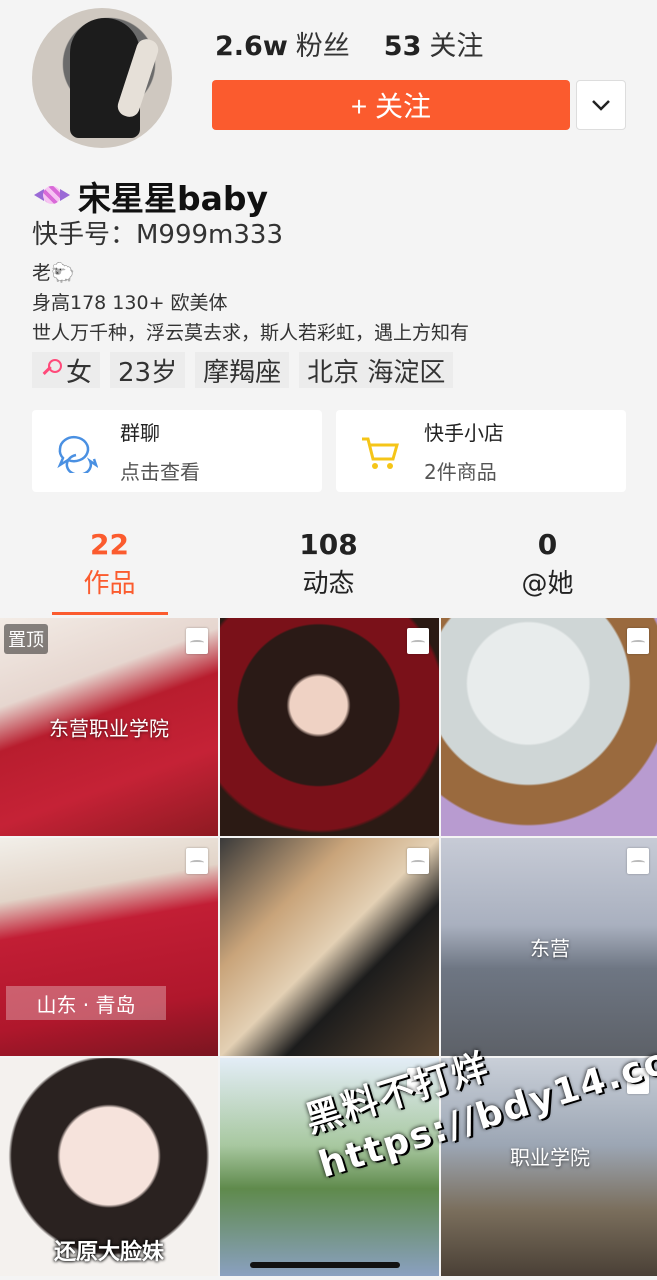 The height and width of the screenshot is (1280, 657). I want to click on group-chat-title: 群聊, so click(140, 433).